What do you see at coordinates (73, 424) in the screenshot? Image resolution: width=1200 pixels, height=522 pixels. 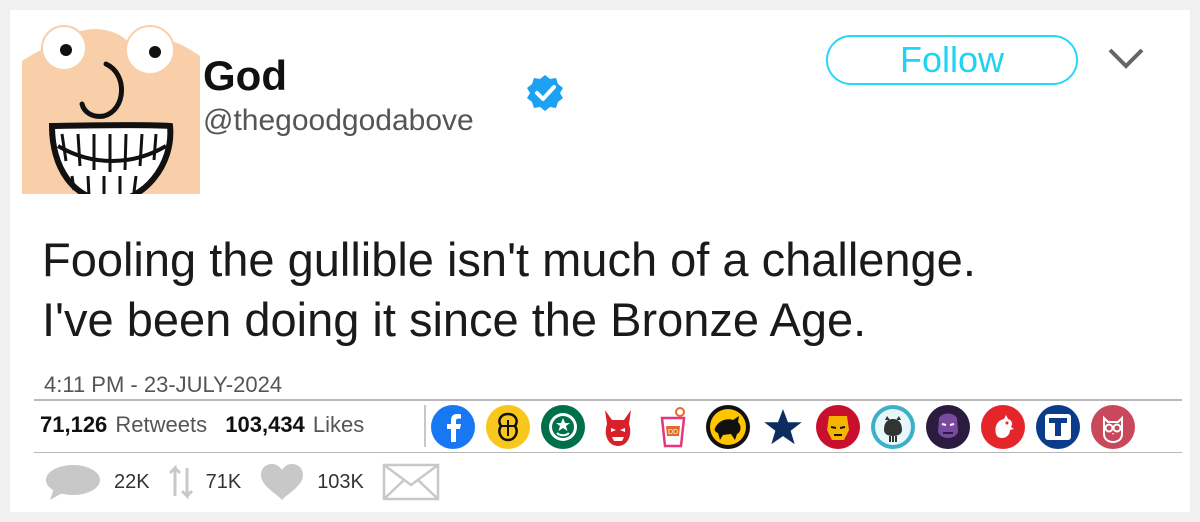 I see `retweets-count: 71,126` at bounding box center [73, 424].